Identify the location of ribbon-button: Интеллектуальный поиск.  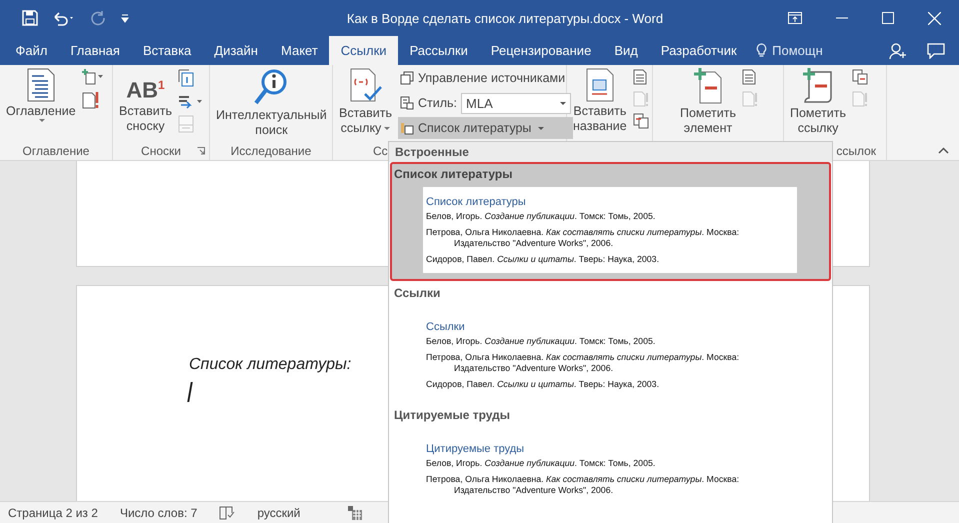
(271, 103).